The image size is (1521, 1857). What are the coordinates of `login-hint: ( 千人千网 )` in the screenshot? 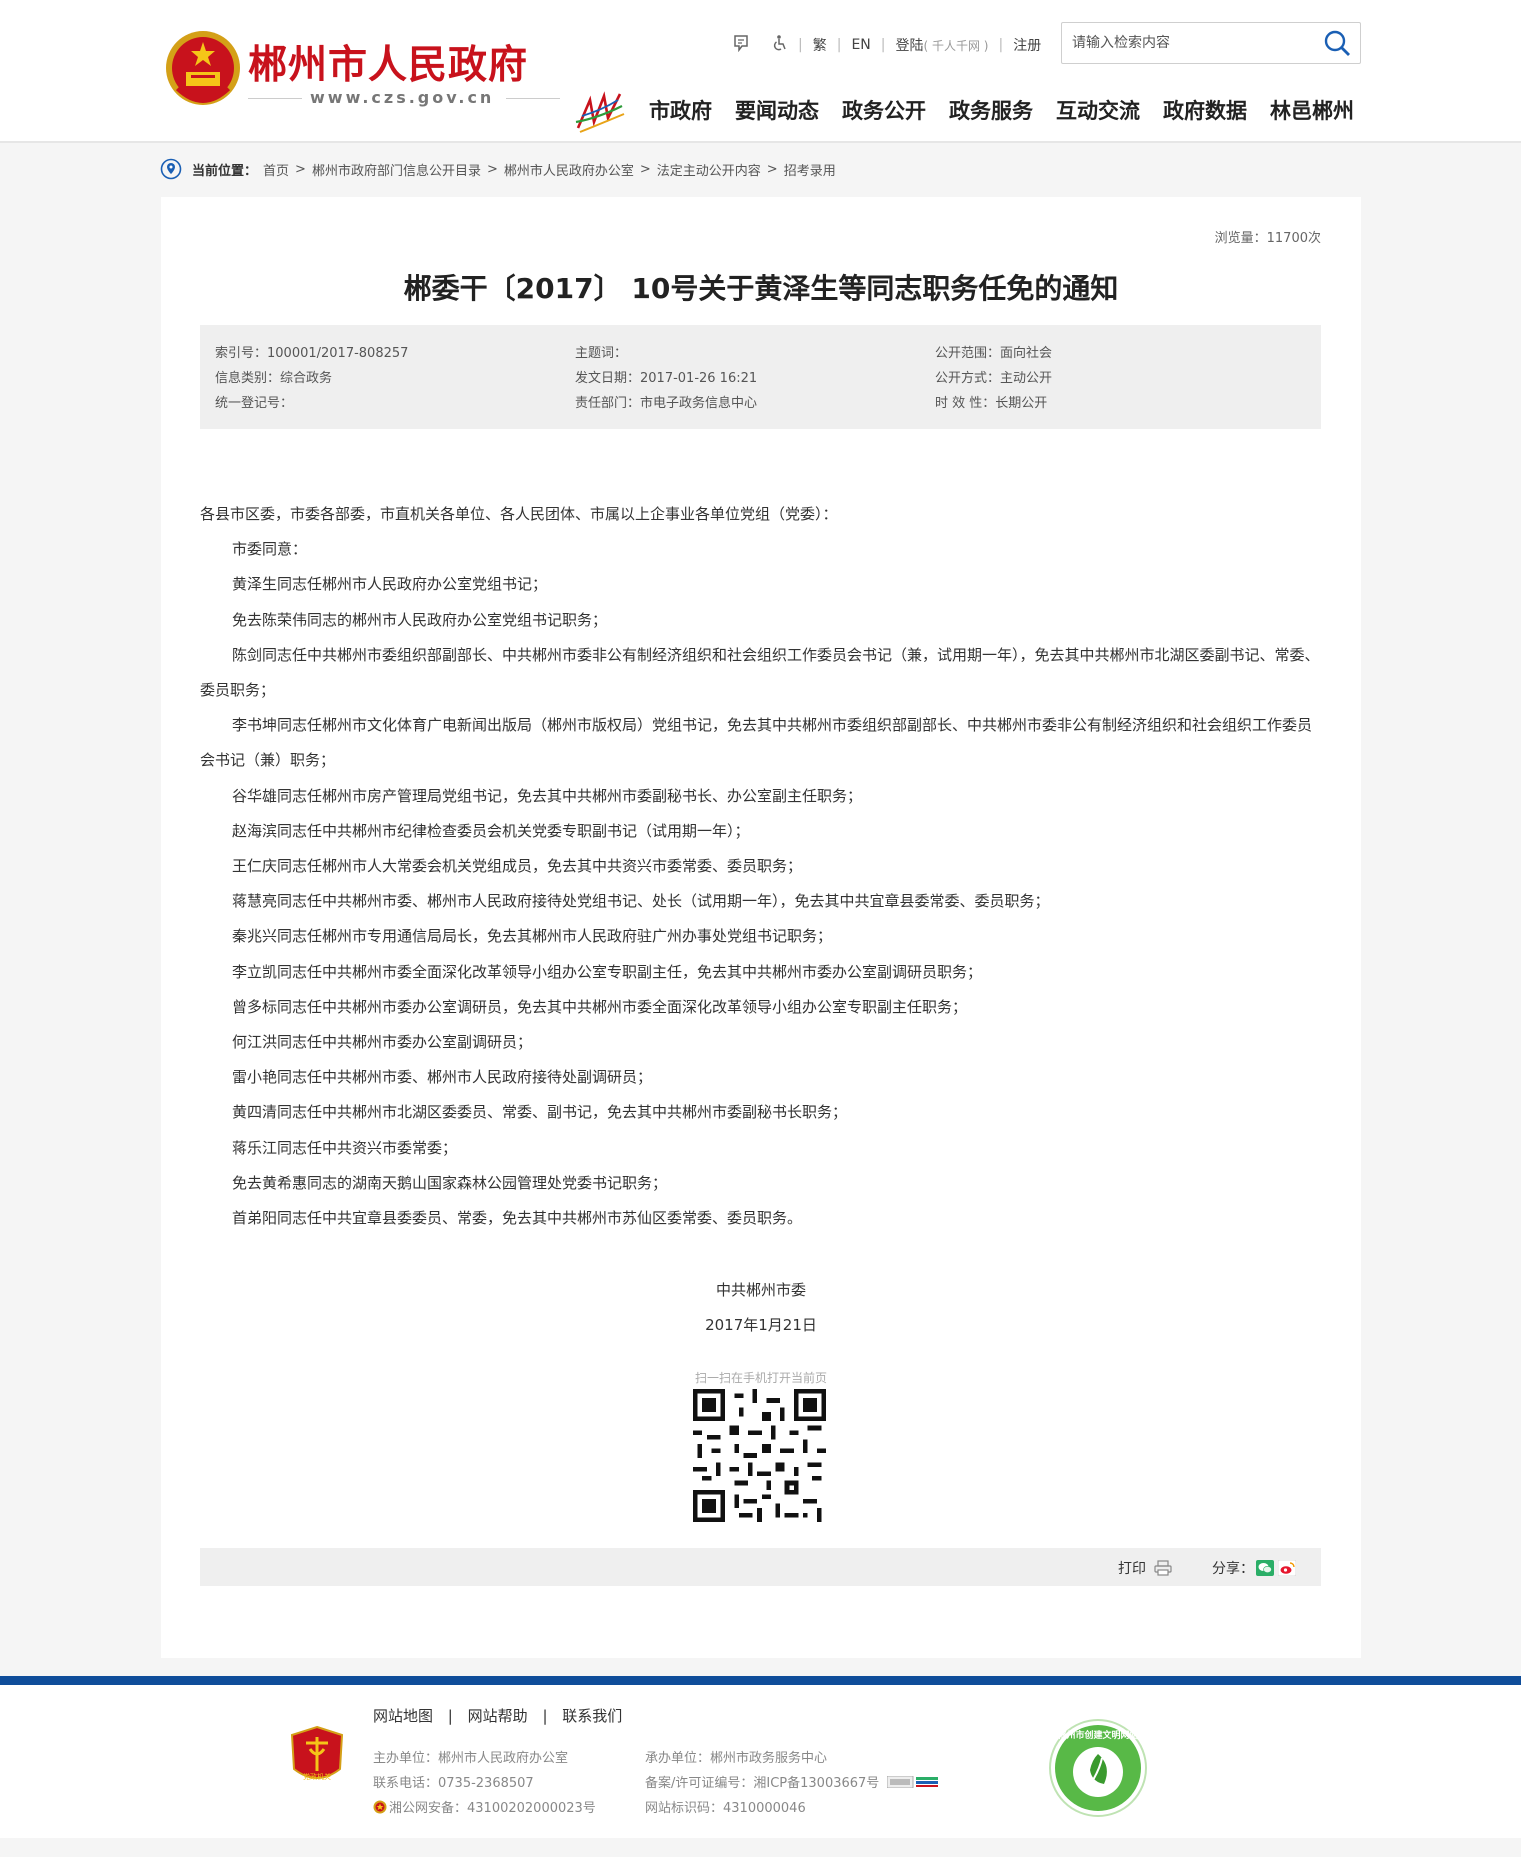 It's located at (956, 46).